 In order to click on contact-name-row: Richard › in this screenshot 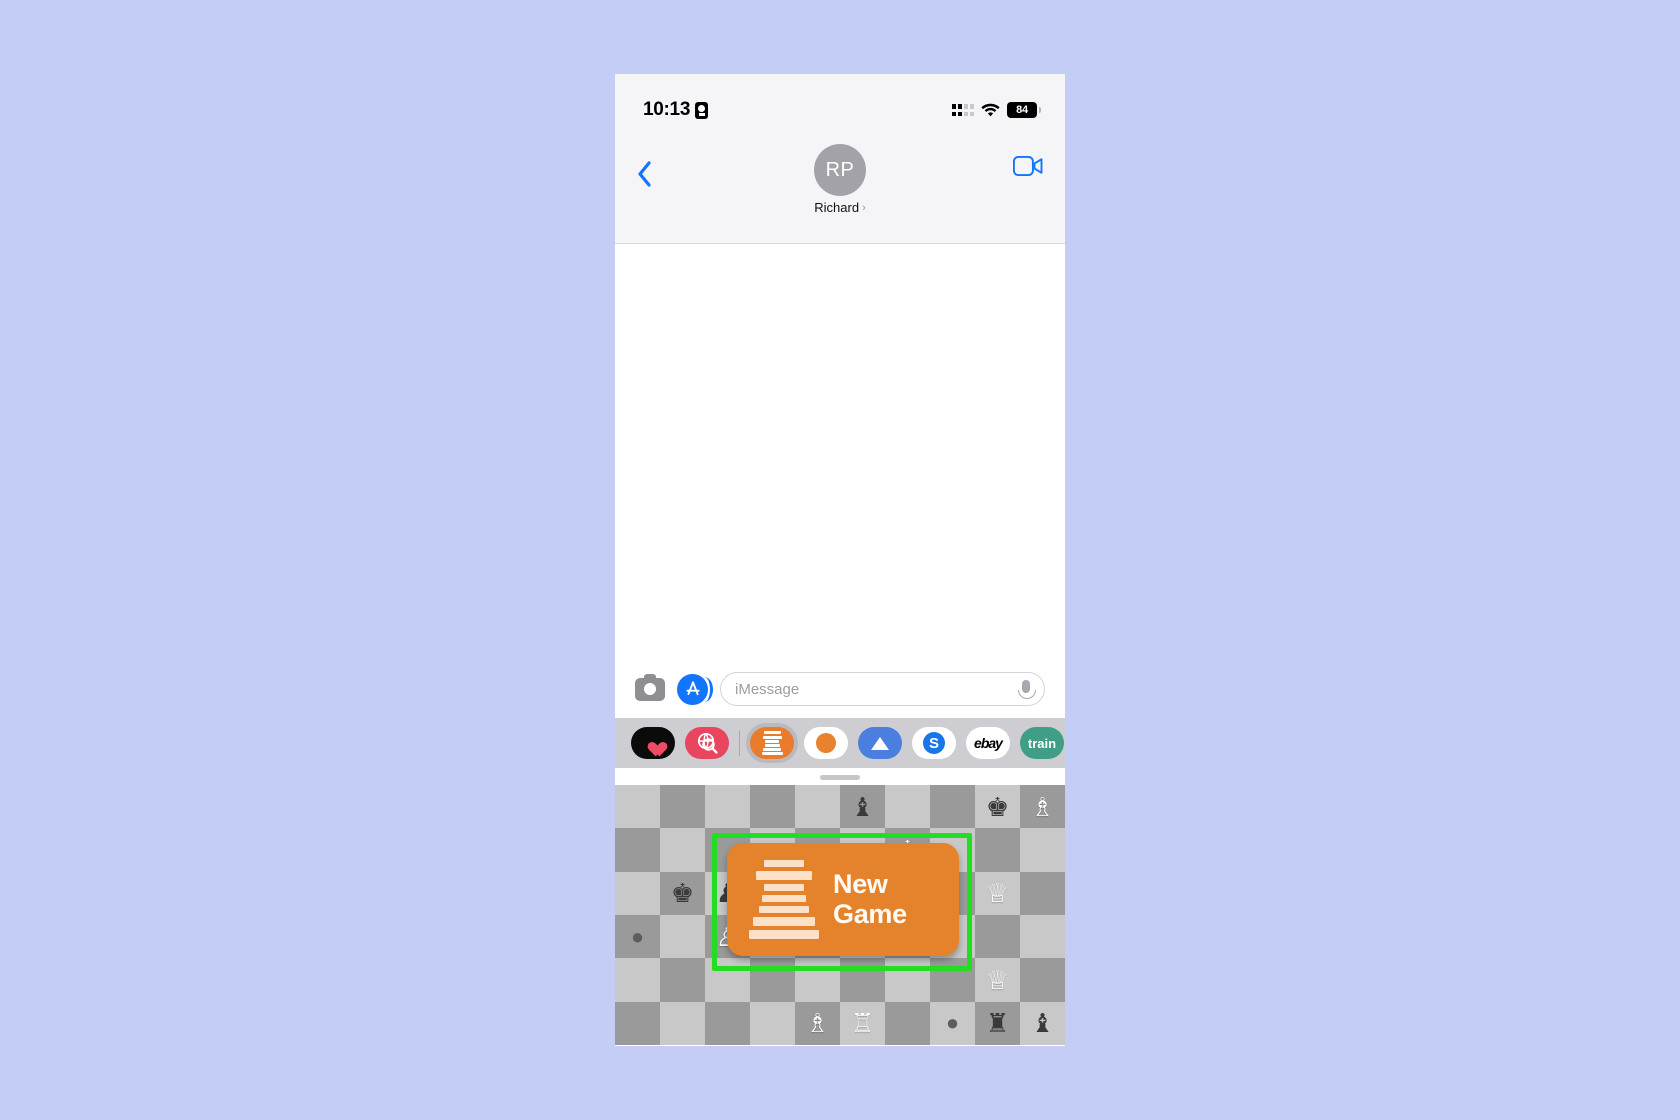, I will do `click(839, 207)`.